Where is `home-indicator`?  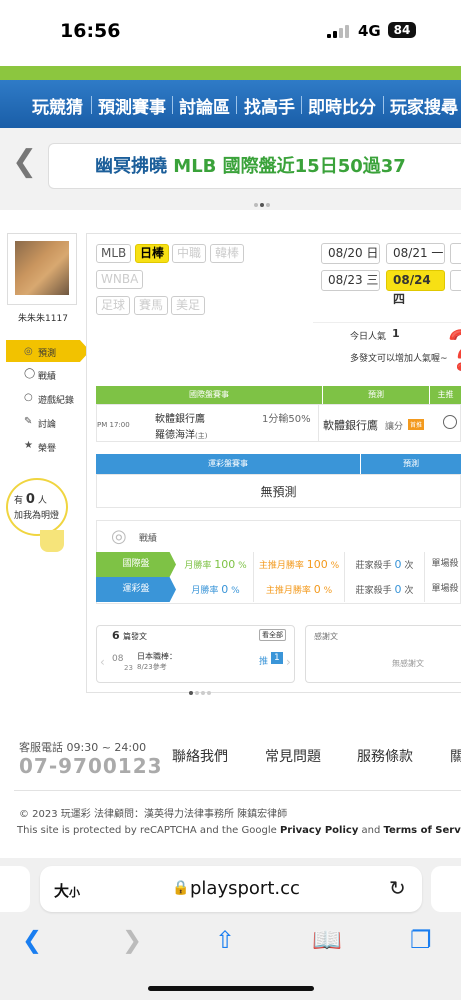
home-indicator is located at coordinates (231, 988).